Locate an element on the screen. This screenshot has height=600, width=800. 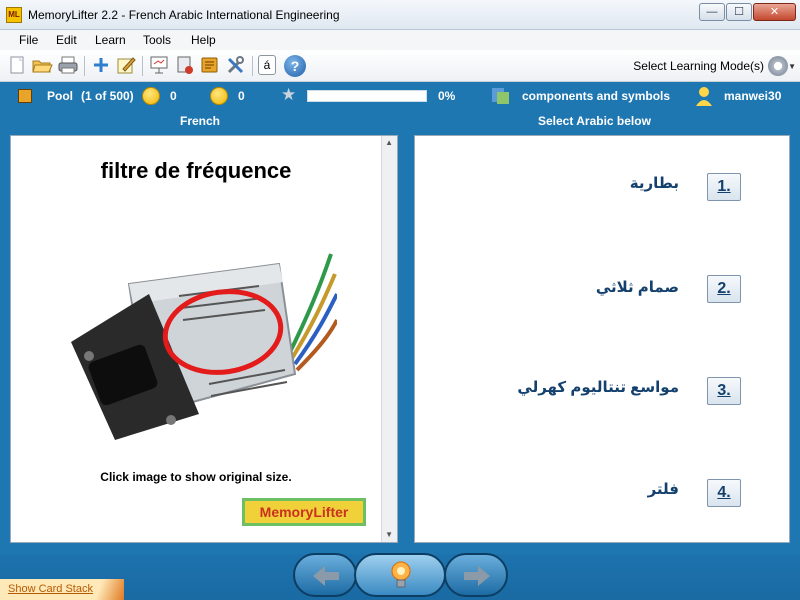
maximize-button: ☐ is located at coordinates (739, 12).